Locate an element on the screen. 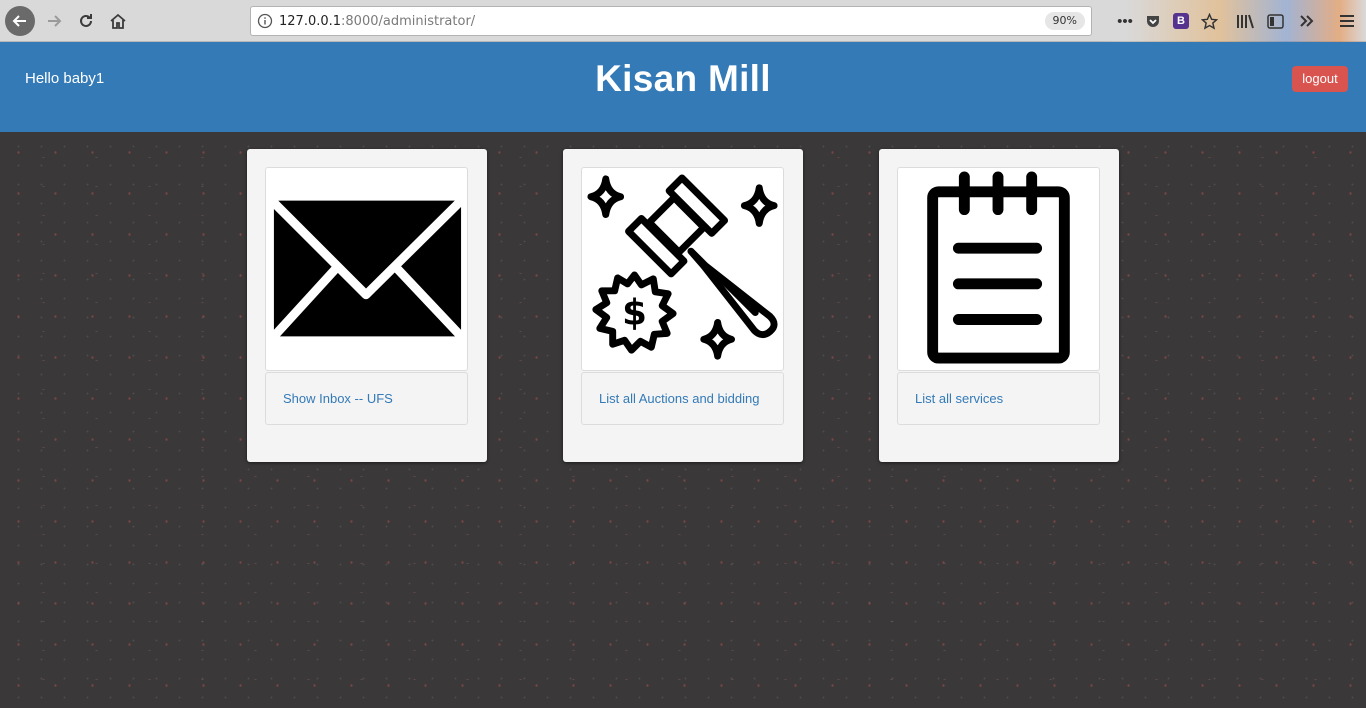 This screenshot has width=1366, height=708. app-navbar: Hello baby1 Kisan Mill logout is located at coordinates (683, 87).